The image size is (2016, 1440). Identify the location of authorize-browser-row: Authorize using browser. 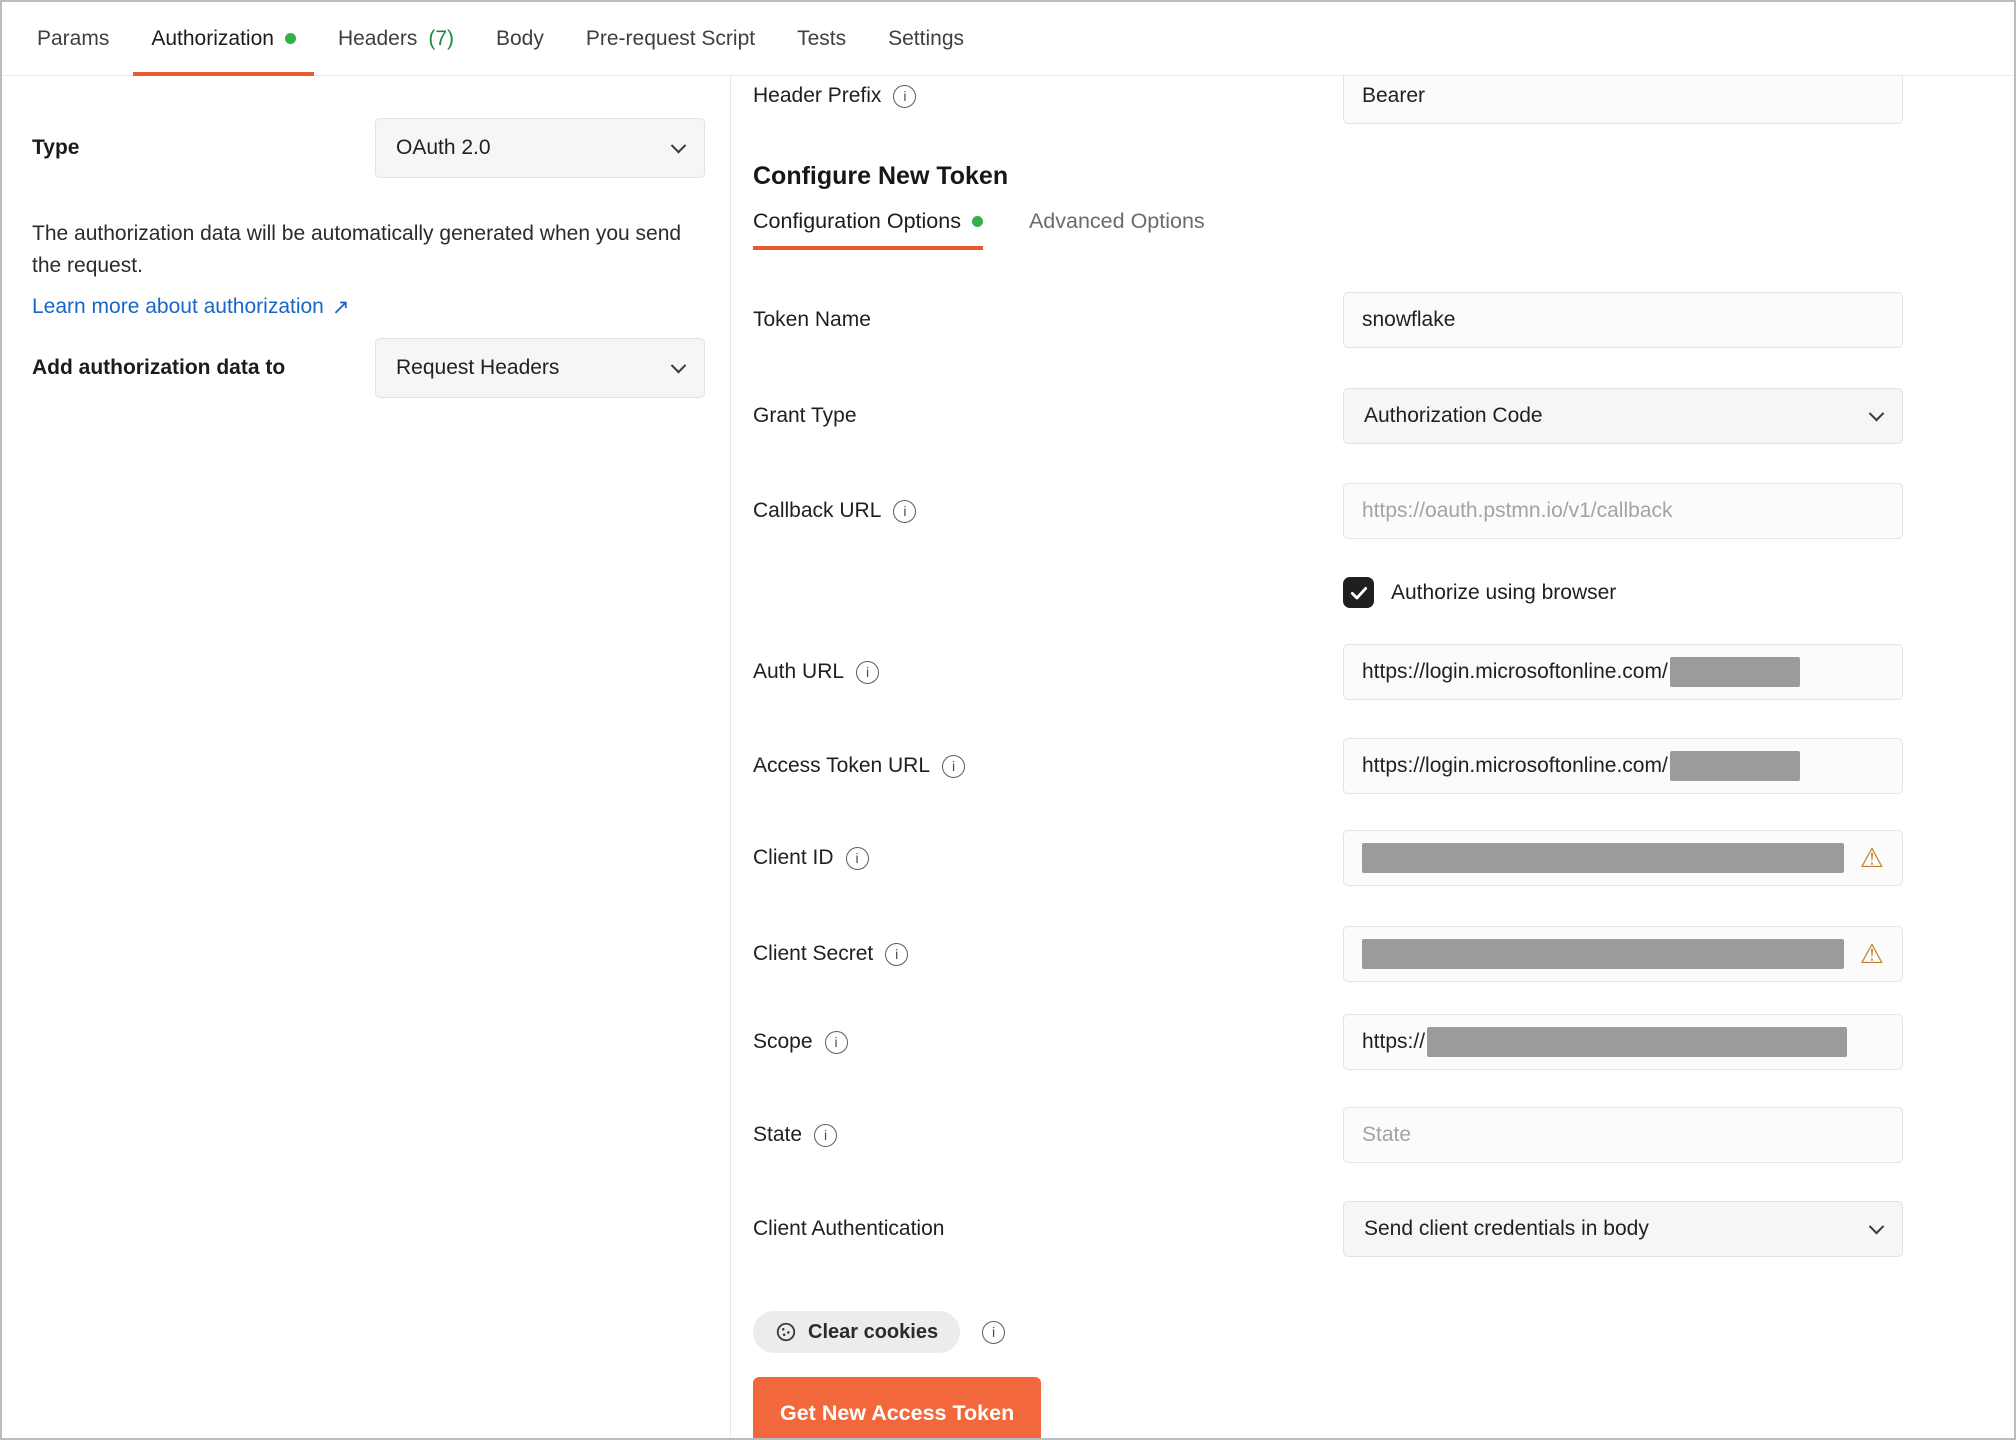
(1328, 592).